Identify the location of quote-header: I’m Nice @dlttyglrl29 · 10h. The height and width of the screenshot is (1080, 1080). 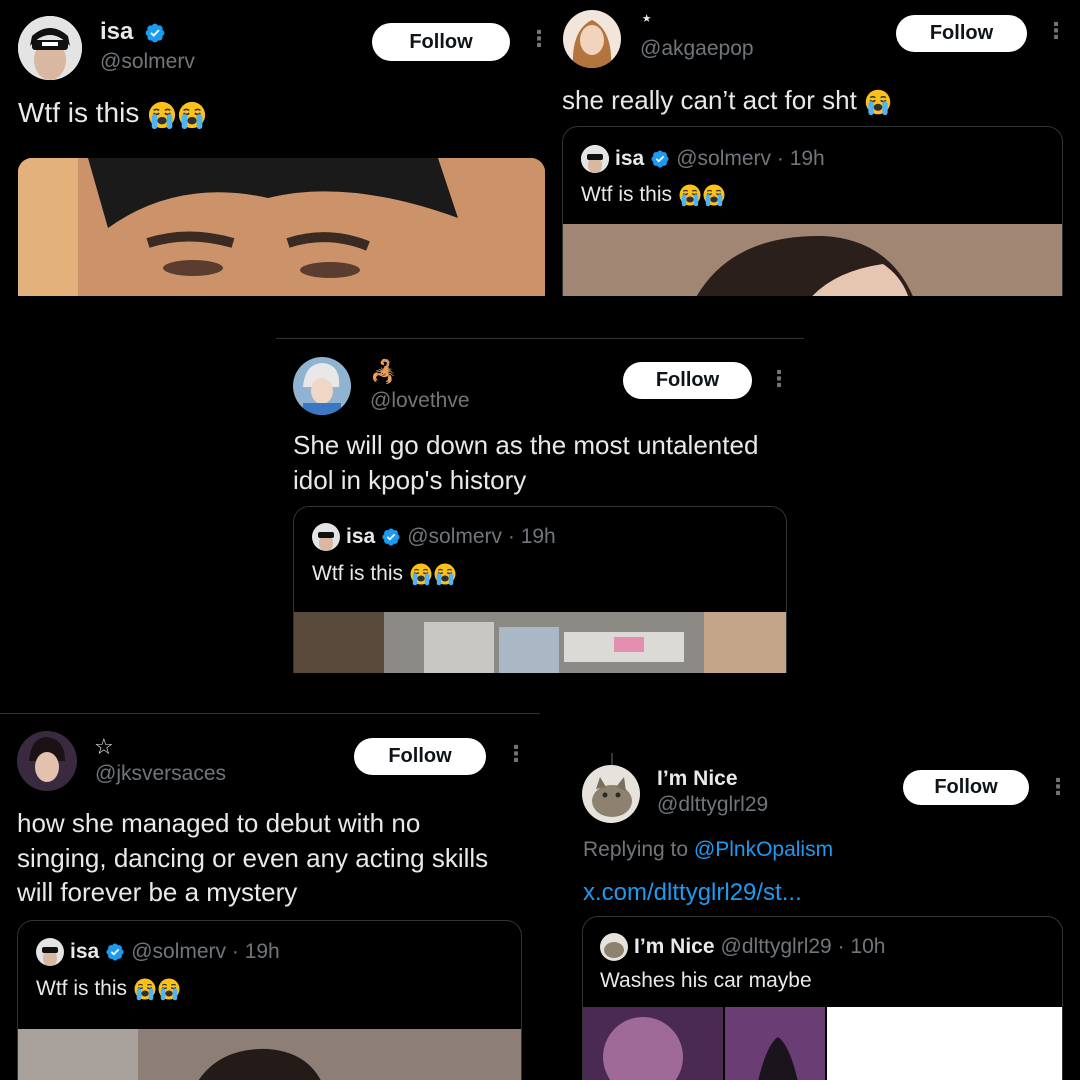
(742, 947).